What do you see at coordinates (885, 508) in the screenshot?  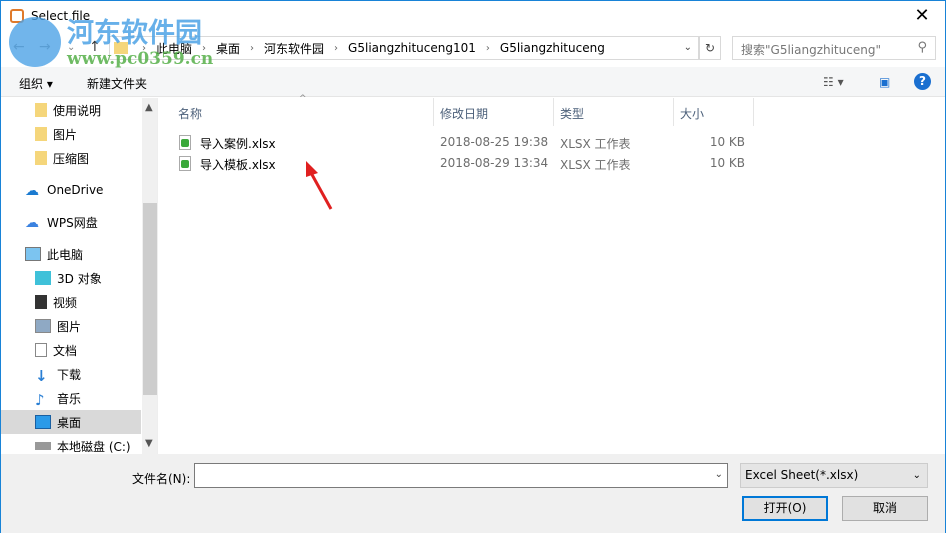 I see `cancel-button: 取消` at bounding box center [885, 508].